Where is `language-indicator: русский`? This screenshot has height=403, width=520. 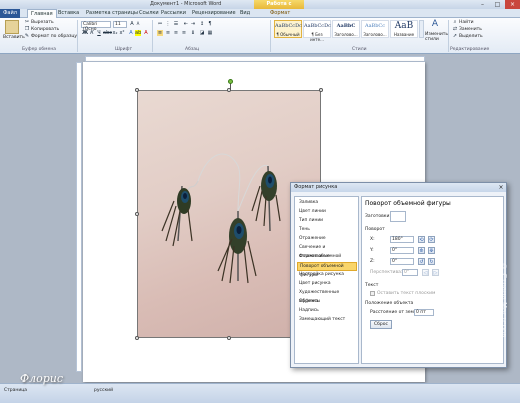
language-indicator: русский is located at coordinates (103, 390).